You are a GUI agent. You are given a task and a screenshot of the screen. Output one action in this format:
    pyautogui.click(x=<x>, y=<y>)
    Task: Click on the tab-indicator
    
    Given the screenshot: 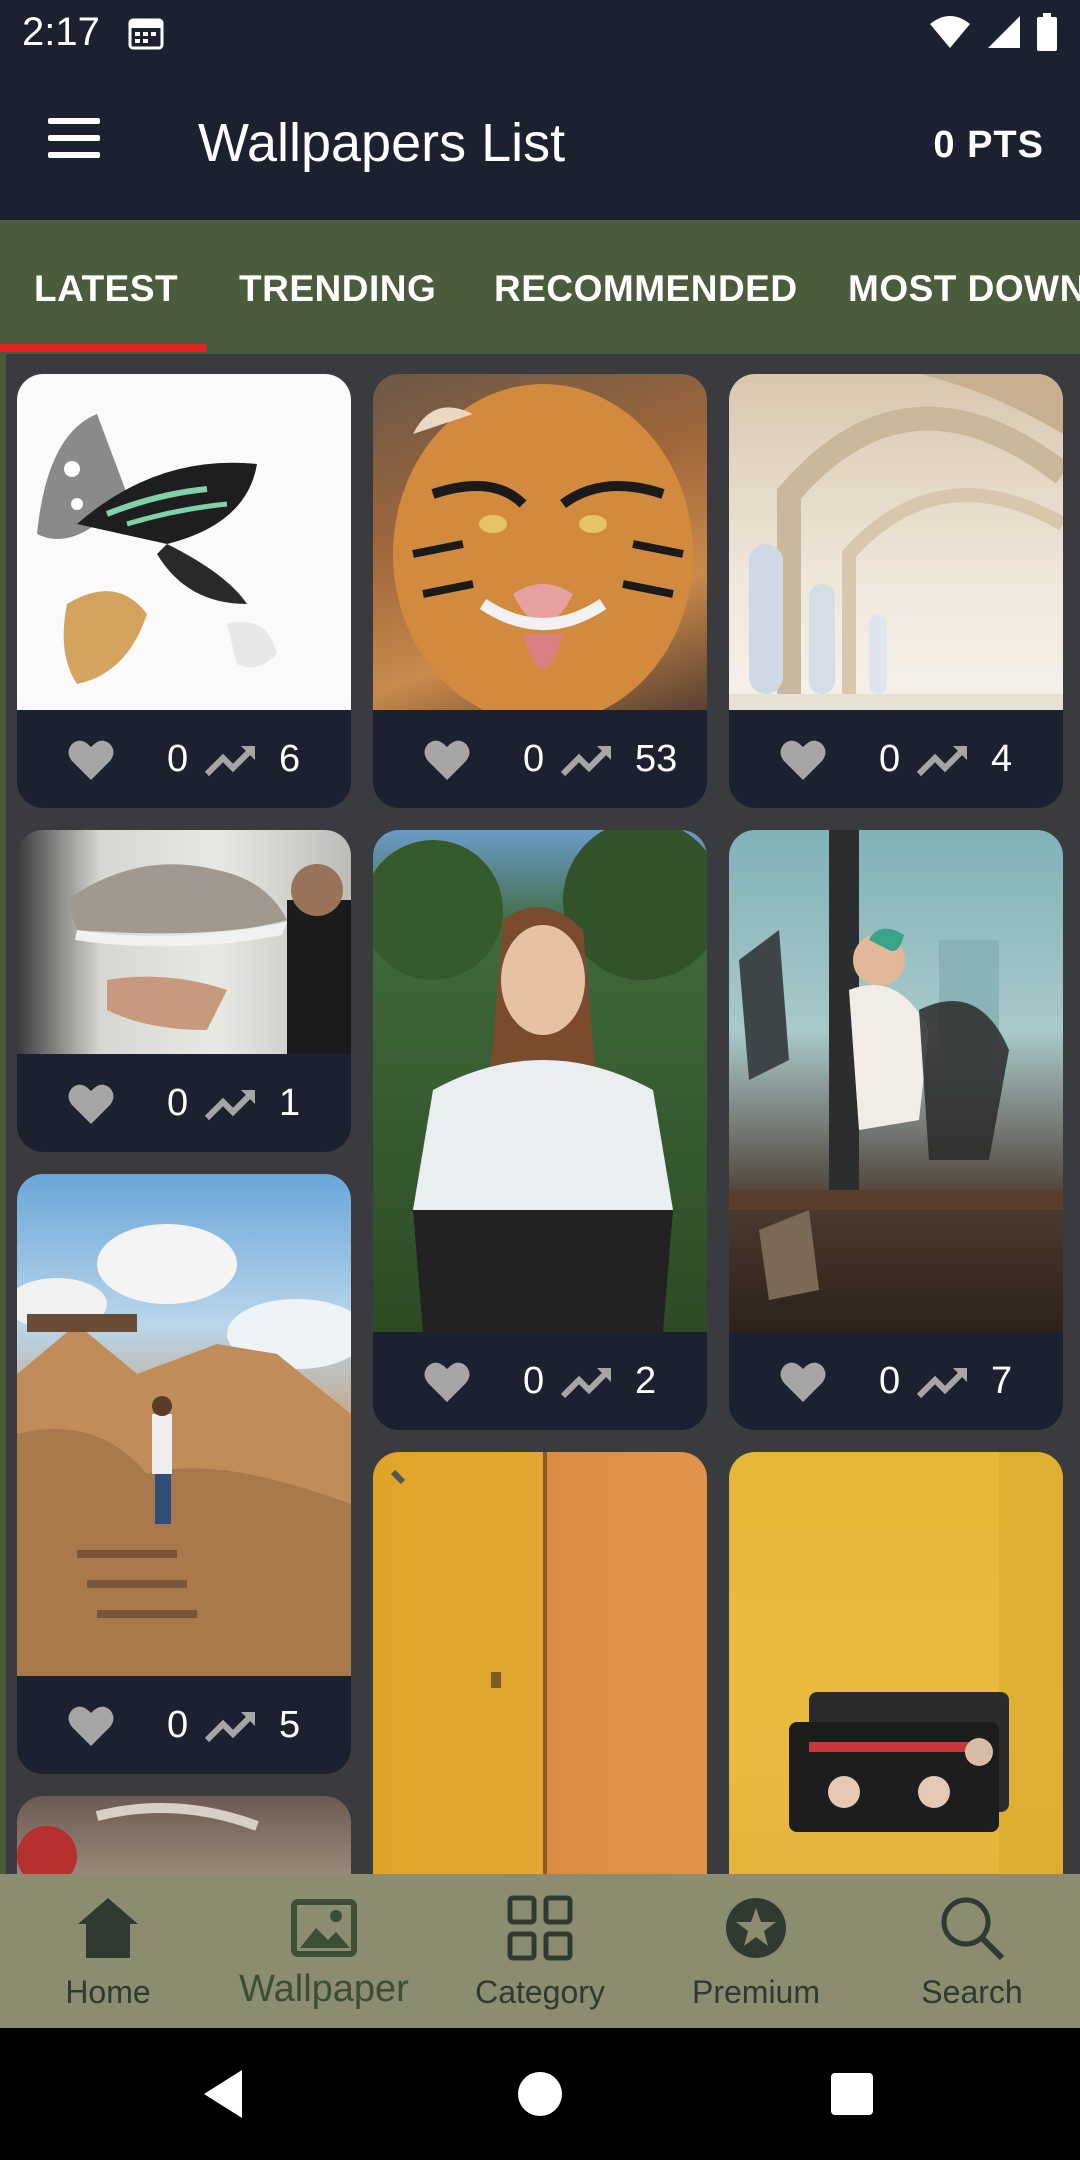 What is the action you would take?
    pyautogui.click(x=103, y=348)
    